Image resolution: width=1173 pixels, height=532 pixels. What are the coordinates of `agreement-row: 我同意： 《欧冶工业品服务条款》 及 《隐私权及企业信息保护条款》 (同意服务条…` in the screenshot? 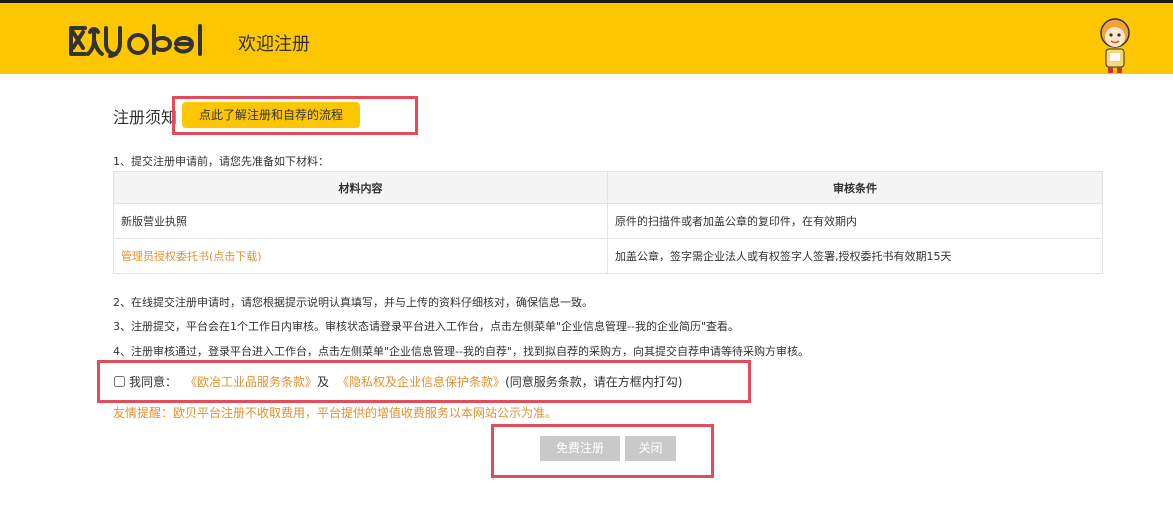 It's located at (398, 381).